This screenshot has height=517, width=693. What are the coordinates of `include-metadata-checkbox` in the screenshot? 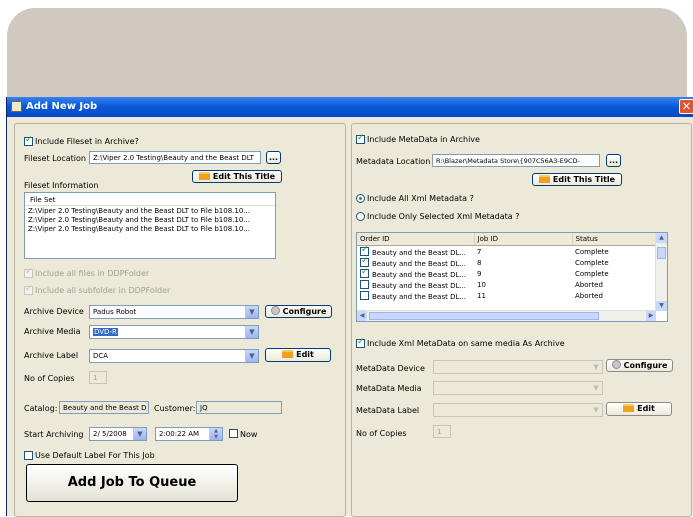 It's located at (360, 138).